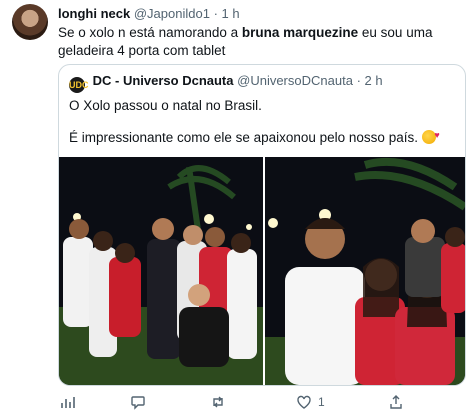 The image size is (474, 414). I want to click on share-icon, so click(396, 402).